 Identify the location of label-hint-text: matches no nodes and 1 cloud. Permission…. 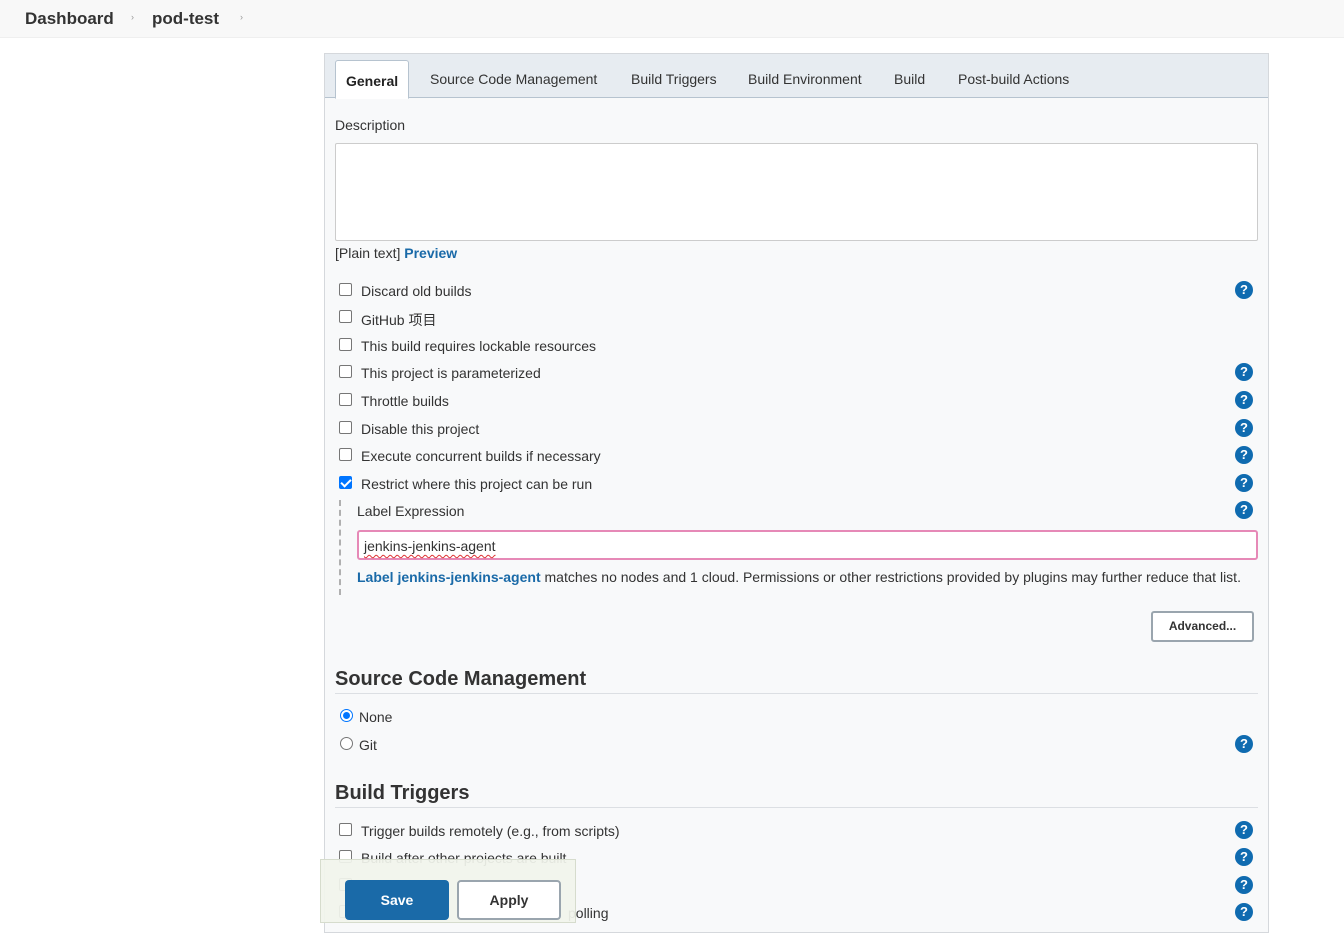
(892, 577).